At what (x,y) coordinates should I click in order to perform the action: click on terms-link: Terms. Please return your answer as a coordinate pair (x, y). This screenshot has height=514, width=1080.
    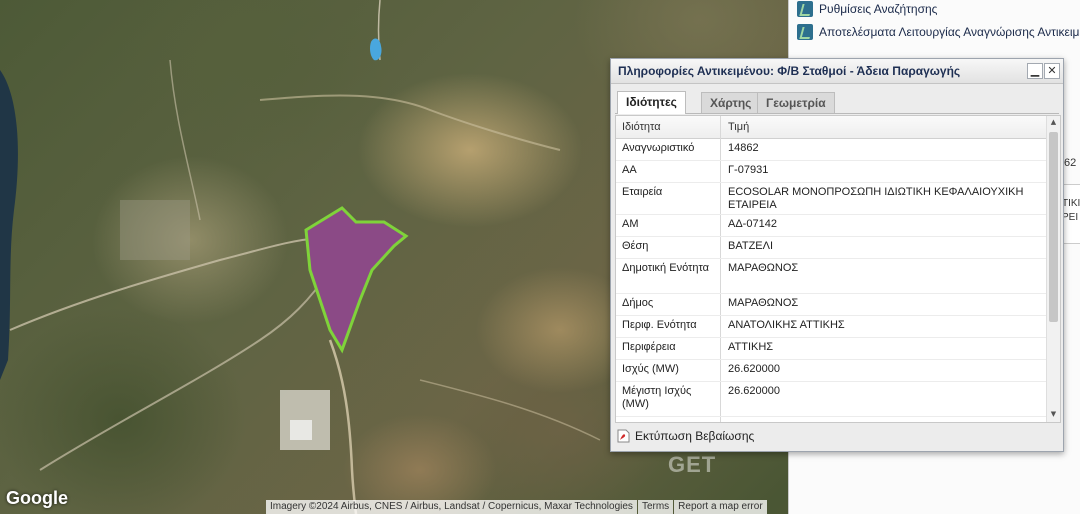
    Looking at the image, I should click on (655, 507).